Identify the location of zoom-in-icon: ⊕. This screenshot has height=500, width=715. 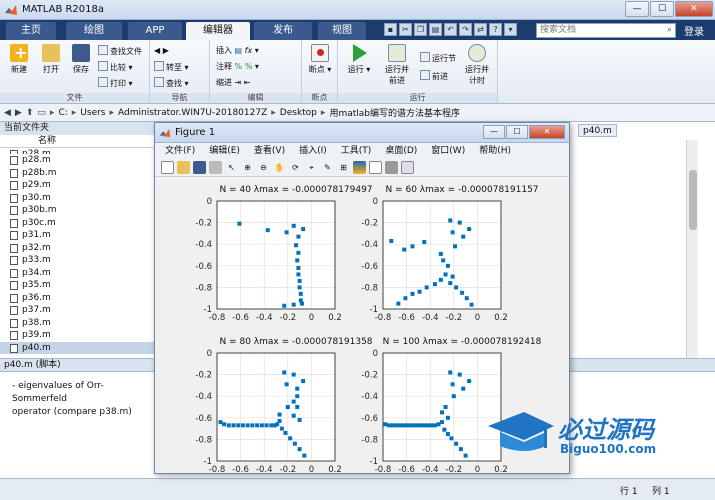
(247, 167).